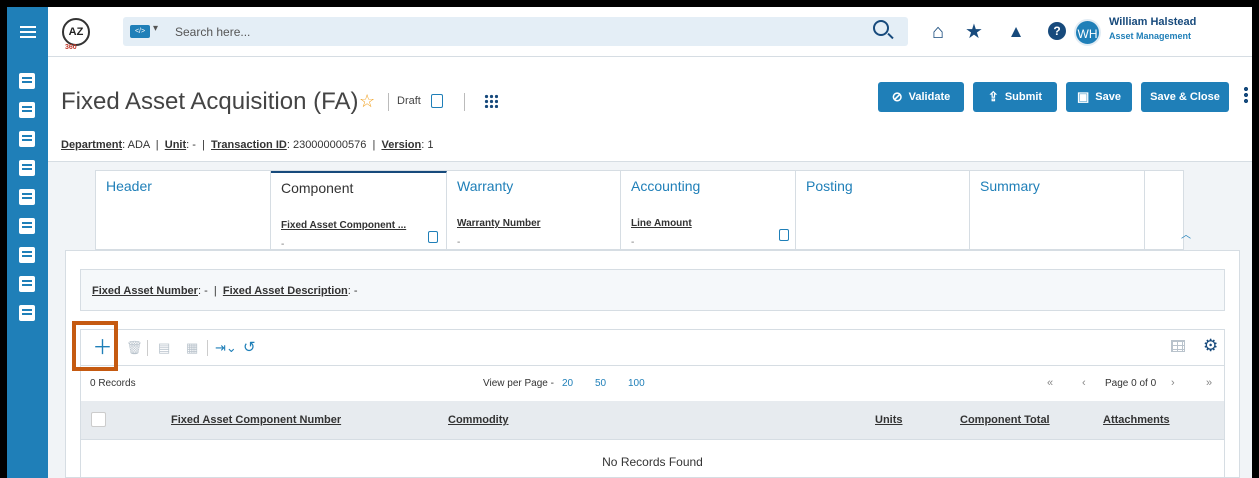 This screenshot has height=478, width=1259. I want to click on record-count: 0 Records, so click(113, 383).